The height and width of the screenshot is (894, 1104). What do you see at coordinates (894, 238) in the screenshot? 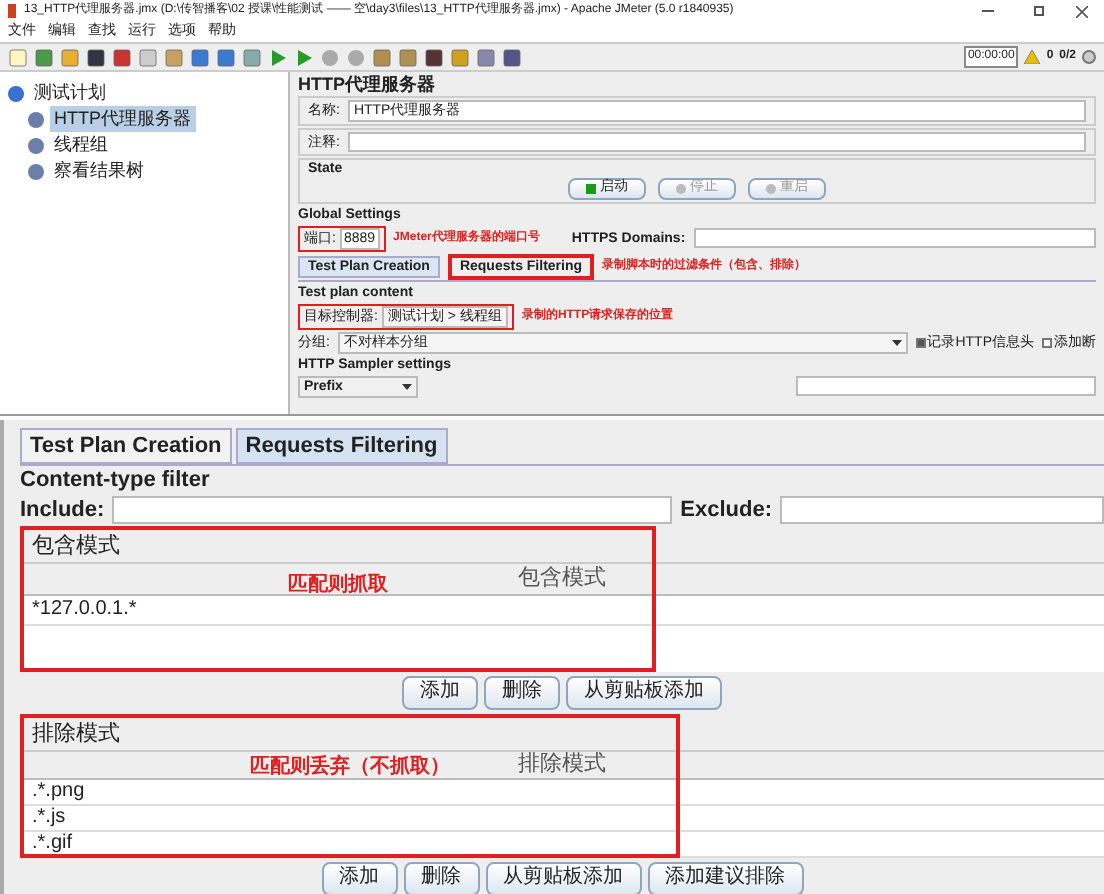
I see `https-domains-field` at bounding box center [894, 238].